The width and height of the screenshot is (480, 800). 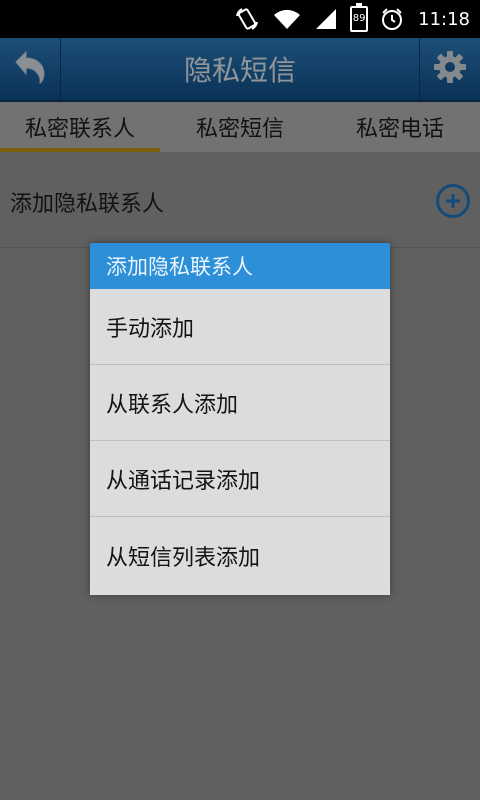 What do you see at coordinates (240, 403) in the screenshot?
I see `dialog-item-from-contacts: 从联系人添加` at bounding box center [240, 403].